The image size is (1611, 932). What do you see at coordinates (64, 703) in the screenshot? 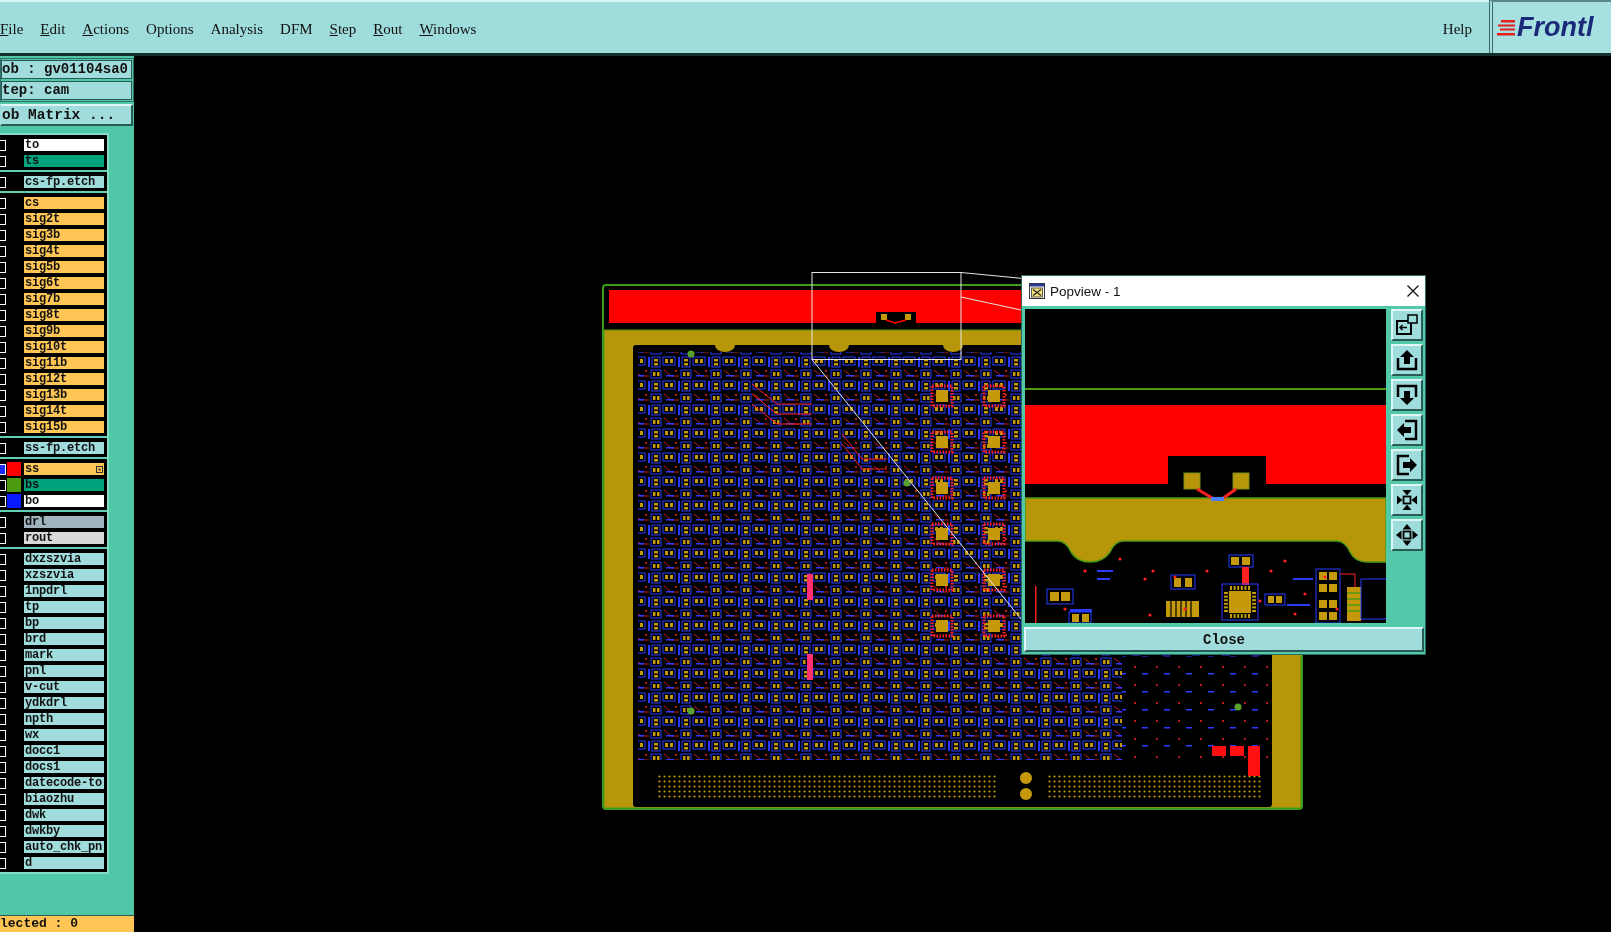
I see `layer-name: ydkdrl` at bounding box center [64, 703].